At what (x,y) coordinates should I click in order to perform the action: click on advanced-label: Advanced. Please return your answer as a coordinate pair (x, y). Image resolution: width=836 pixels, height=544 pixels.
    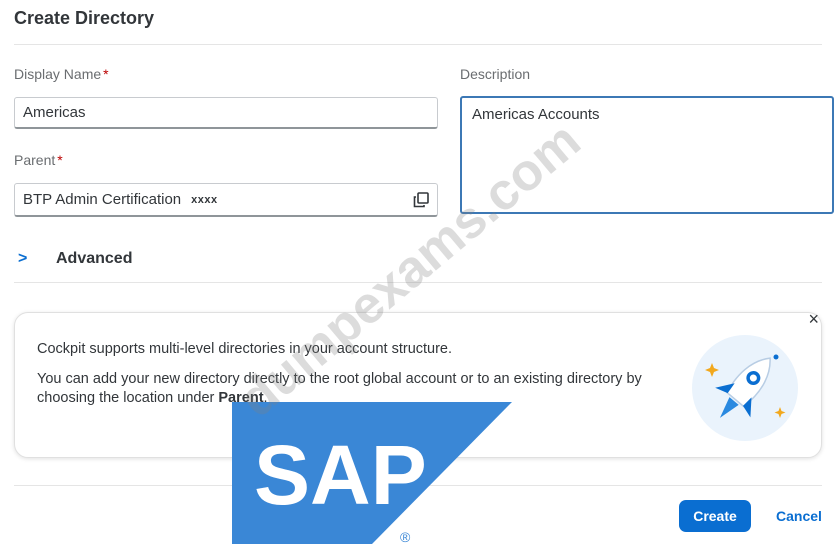
    Looking at the image, I should click on (94, 258).